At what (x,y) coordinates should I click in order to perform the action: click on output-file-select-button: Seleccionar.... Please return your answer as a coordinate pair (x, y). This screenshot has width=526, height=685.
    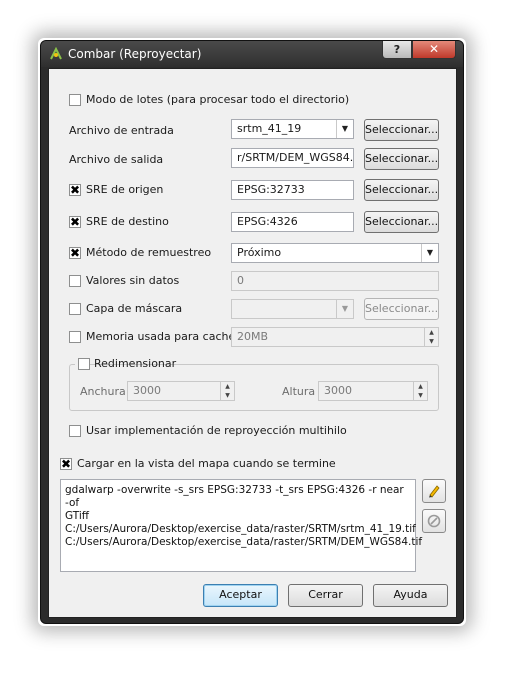
    Looking at the image, I should click on (401, 159).